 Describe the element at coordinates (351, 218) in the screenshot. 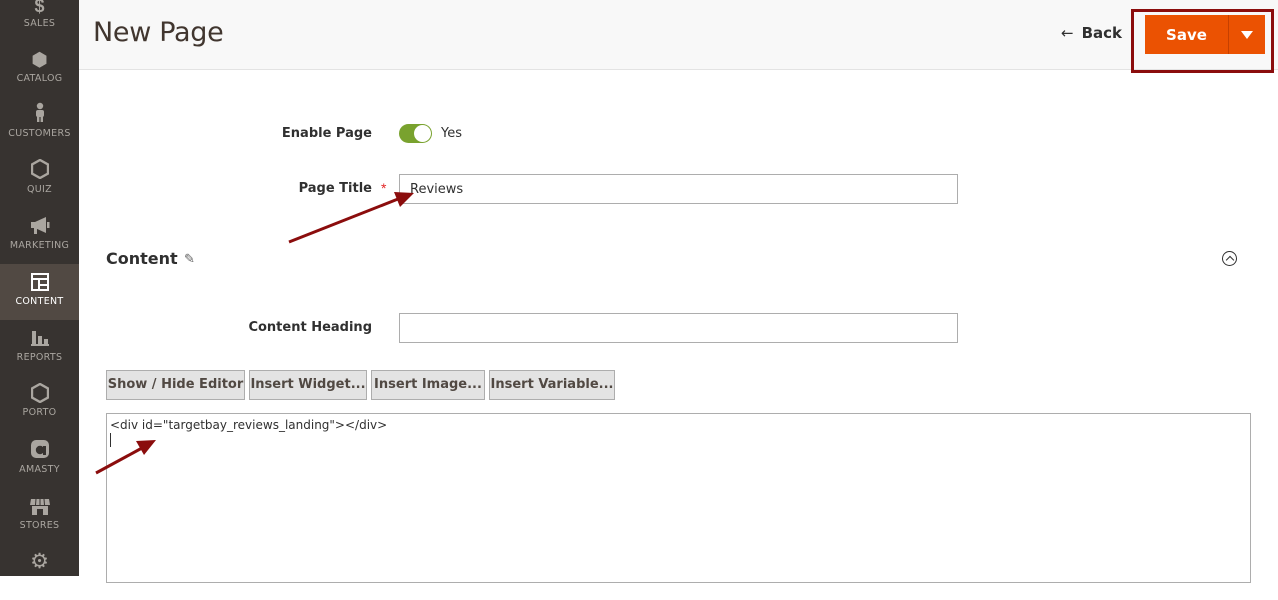

I see `annotation-arrow-title` at that location.